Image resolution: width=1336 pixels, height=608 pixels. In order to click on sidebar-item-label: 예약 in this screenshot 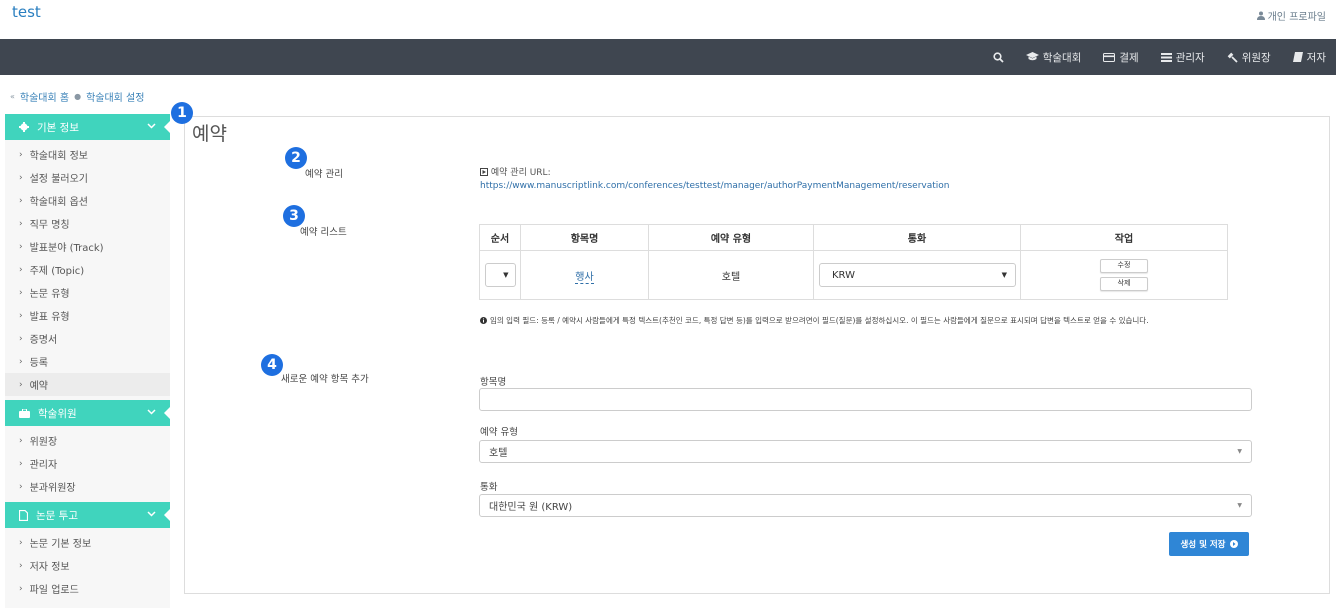, I will do `click(39, 386)`.